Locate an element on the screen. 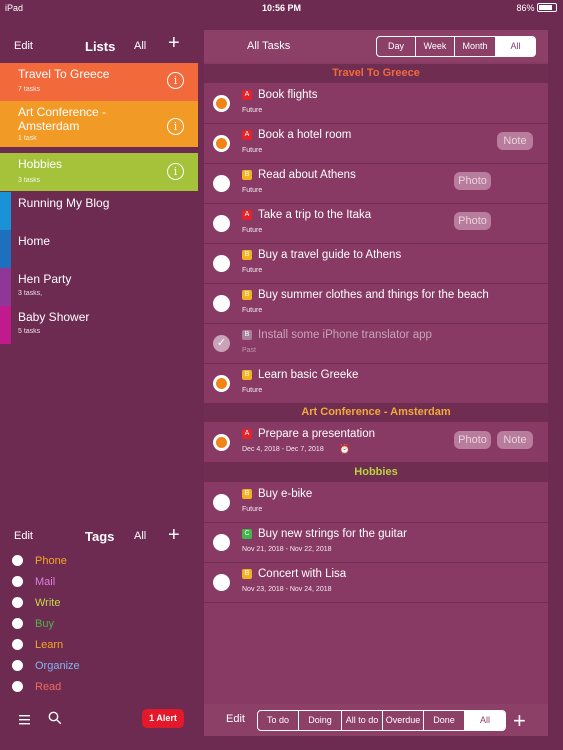  battery-indicator: 86% is located at coordinates (536, 8).